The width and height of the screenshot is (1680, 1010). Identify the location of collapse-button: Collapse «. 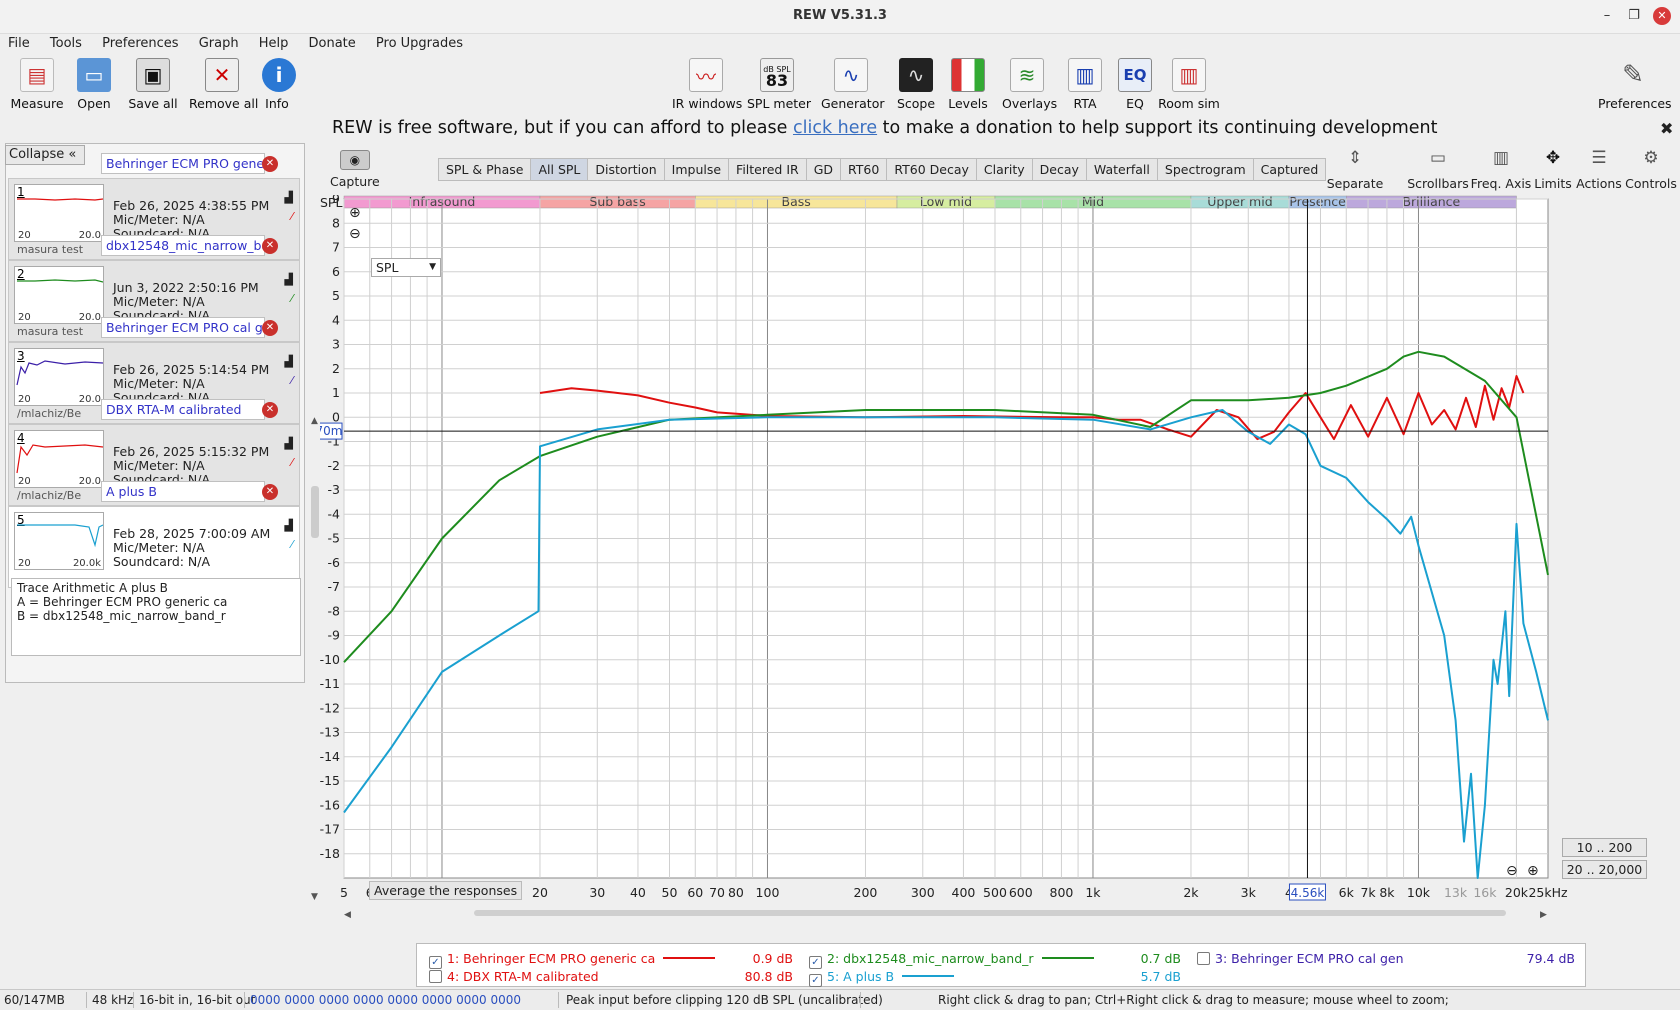
(45, 155).